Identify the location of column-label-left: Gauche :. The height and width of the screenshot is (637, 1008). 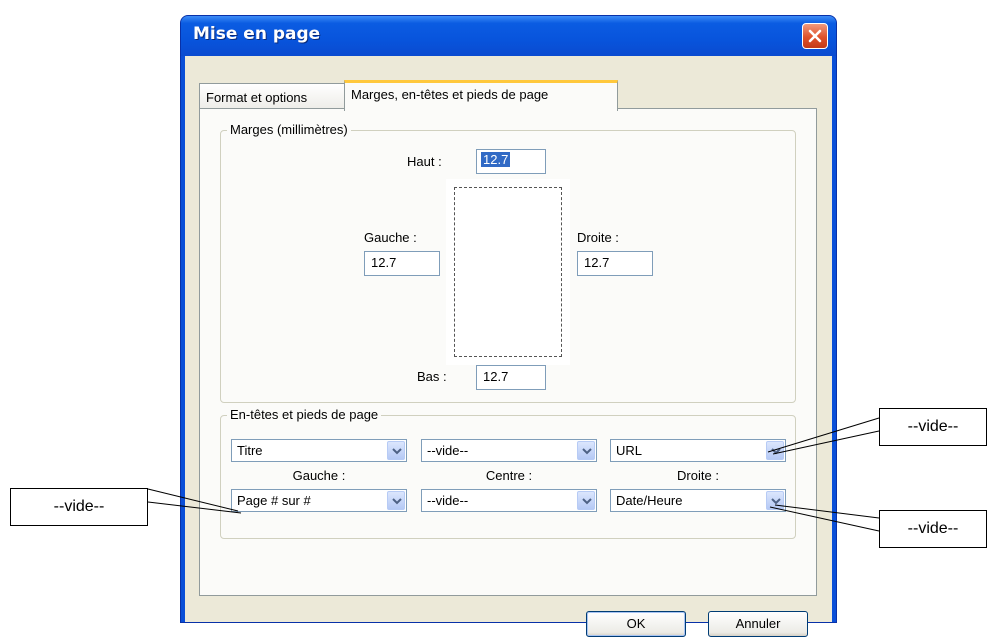
(319, 475).